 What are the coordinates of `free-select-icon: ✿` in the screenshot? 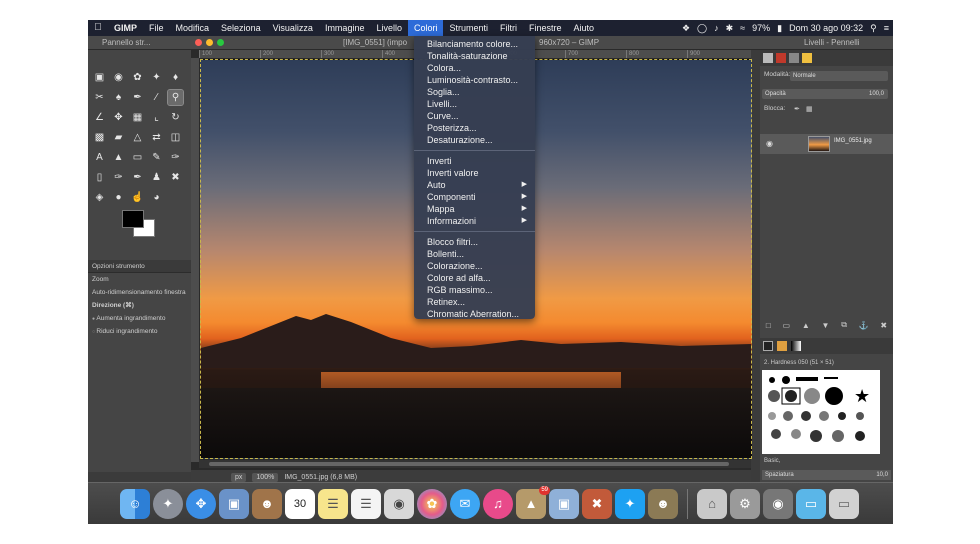 It's located at (137, 77).